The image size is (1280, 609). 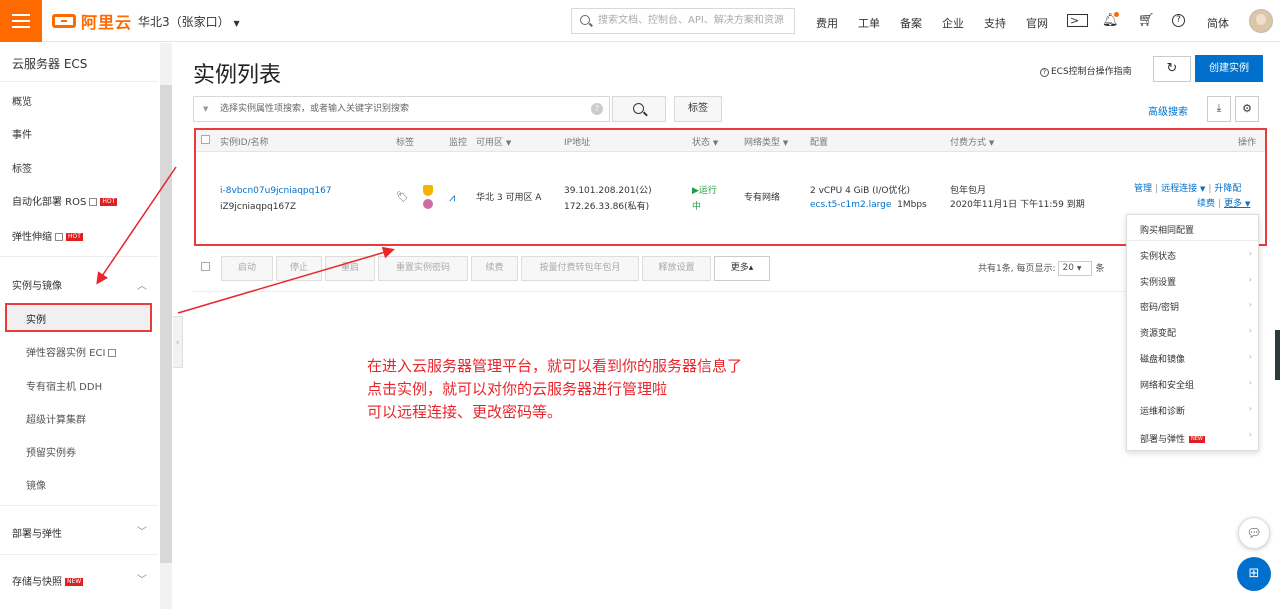 What do you see at coordinates (555, 366) in the screenshot?
I see `annotation-line: 在进入云服务器管理平台，就可以看到你的服务器信息了` at bounding box center [555, 366].